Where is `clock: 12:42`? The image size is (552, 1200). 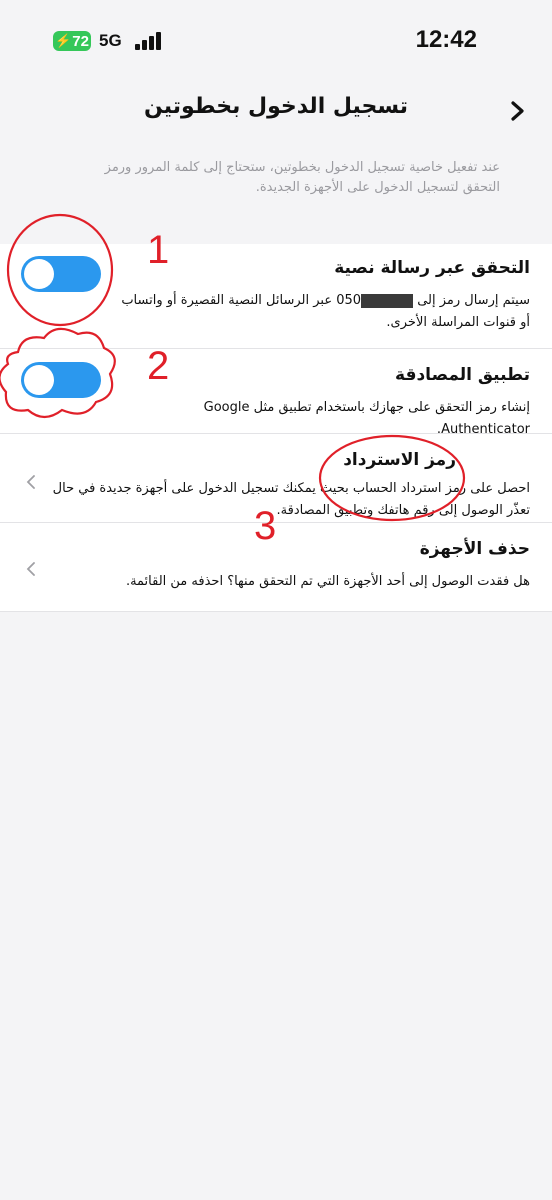
clock: 12:42 is located at coordinates (446, 39).